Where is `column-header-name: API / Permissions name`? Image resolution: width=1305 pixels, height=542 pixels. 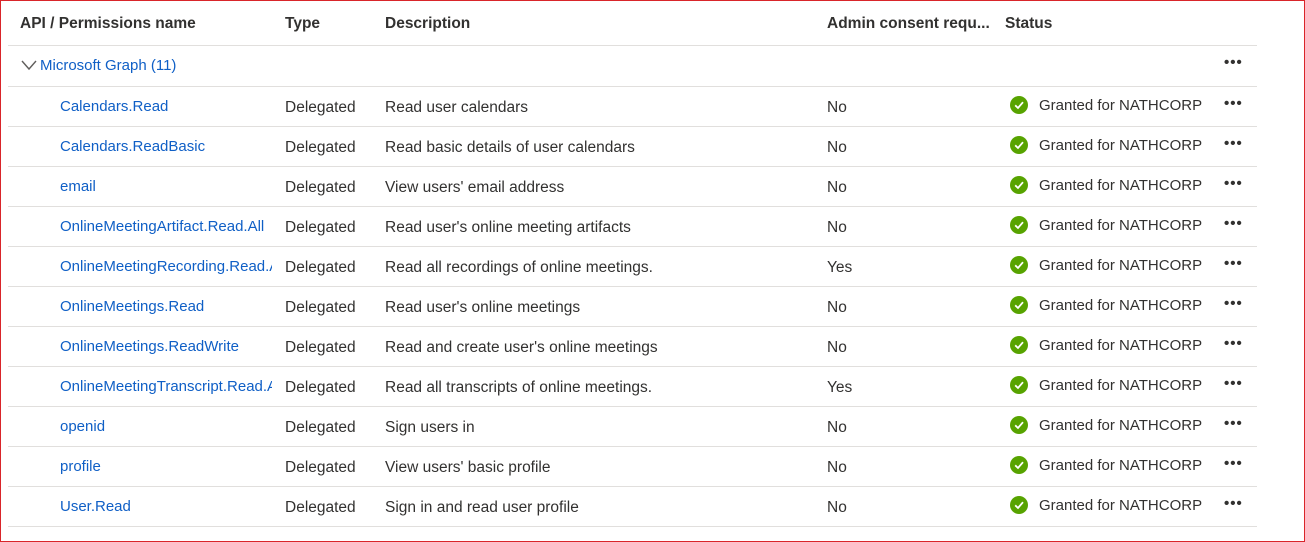 column-header-name: API / Permissions name is located at coordinates (108, 24).